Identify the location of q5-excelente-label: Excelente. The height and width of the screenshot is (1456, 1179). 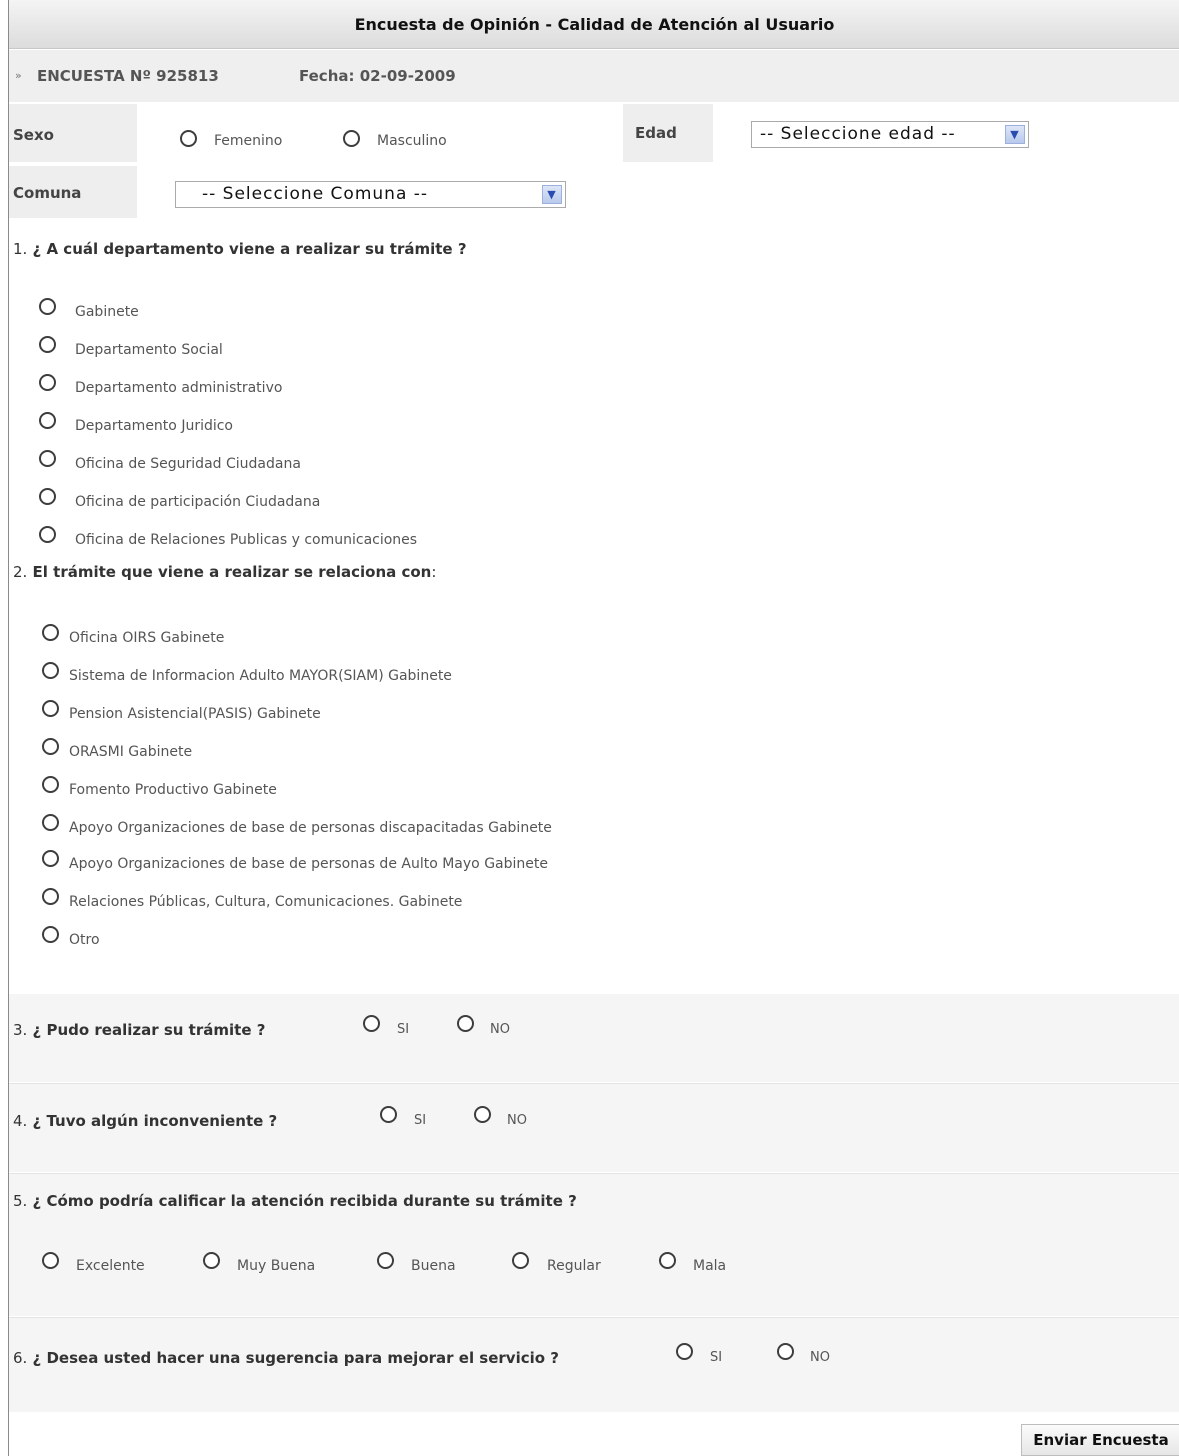
(110, 1266).